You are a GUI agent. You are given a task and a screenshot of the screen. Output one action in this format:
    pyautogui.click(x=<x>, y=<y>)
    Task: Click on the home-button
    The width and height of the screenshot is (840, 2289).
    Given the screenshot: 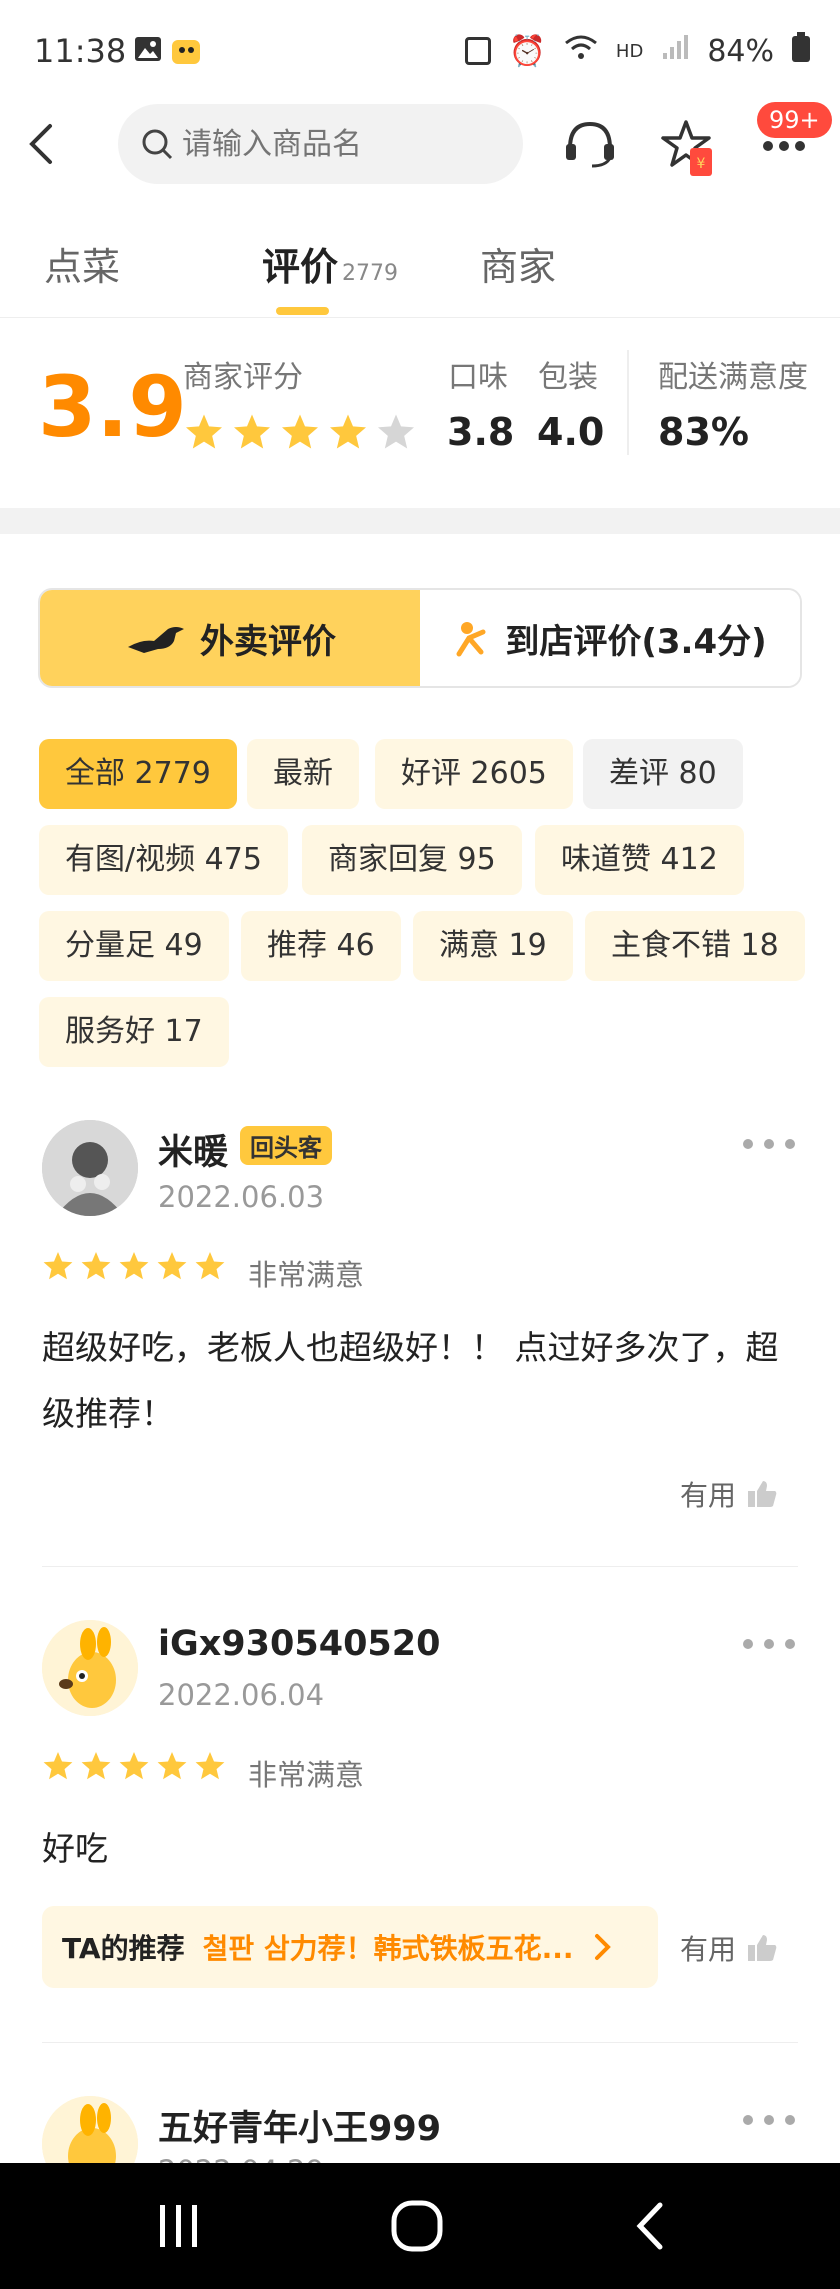 What is the action you would take?
    pyautogui.click(x=417, y=2228)
    